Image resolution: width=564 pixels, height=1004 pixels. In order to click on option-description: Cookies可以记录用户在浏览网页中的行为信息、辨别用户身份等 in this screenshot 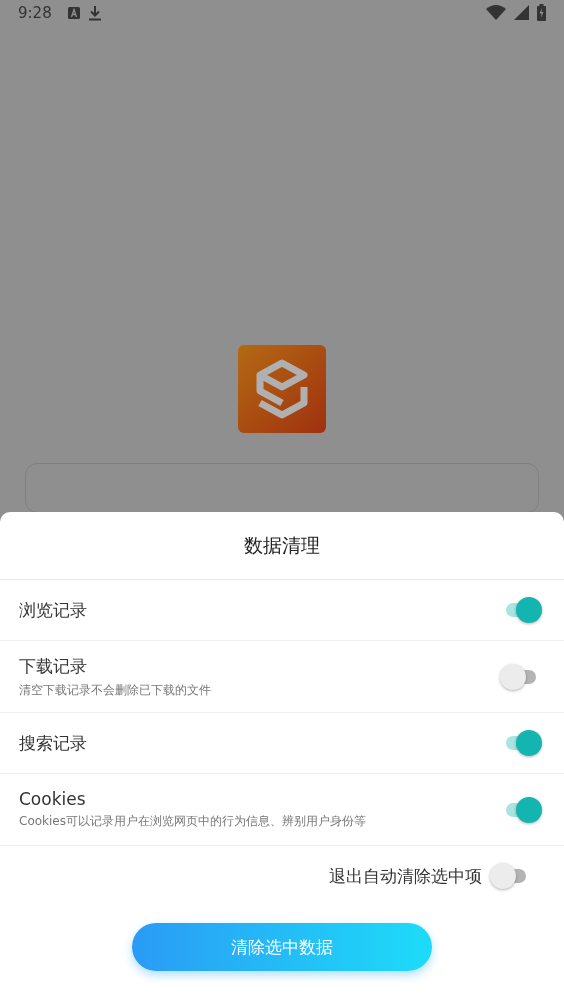, I will do `click(193, 821)`.